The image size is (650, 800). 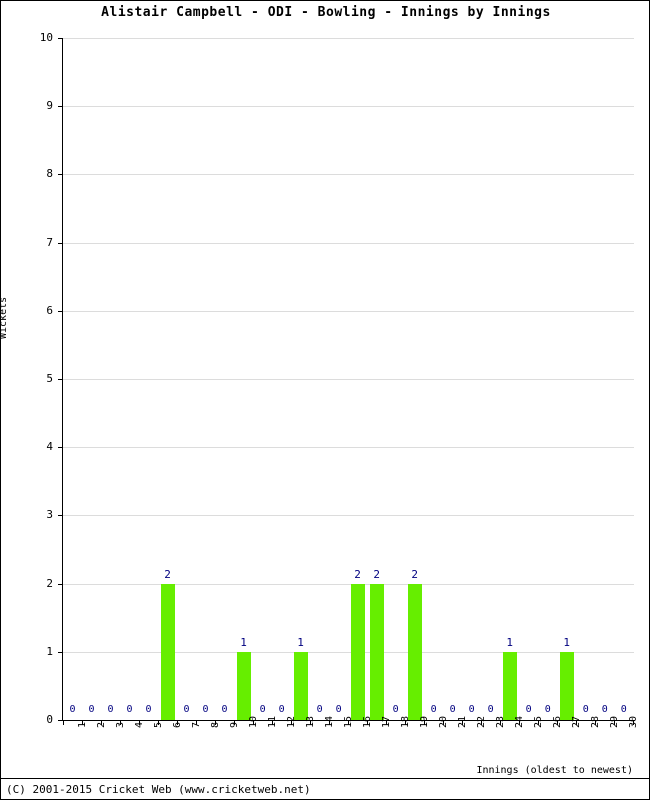 I want to click on y-tick-label: 7, so click(x=49, y=242).